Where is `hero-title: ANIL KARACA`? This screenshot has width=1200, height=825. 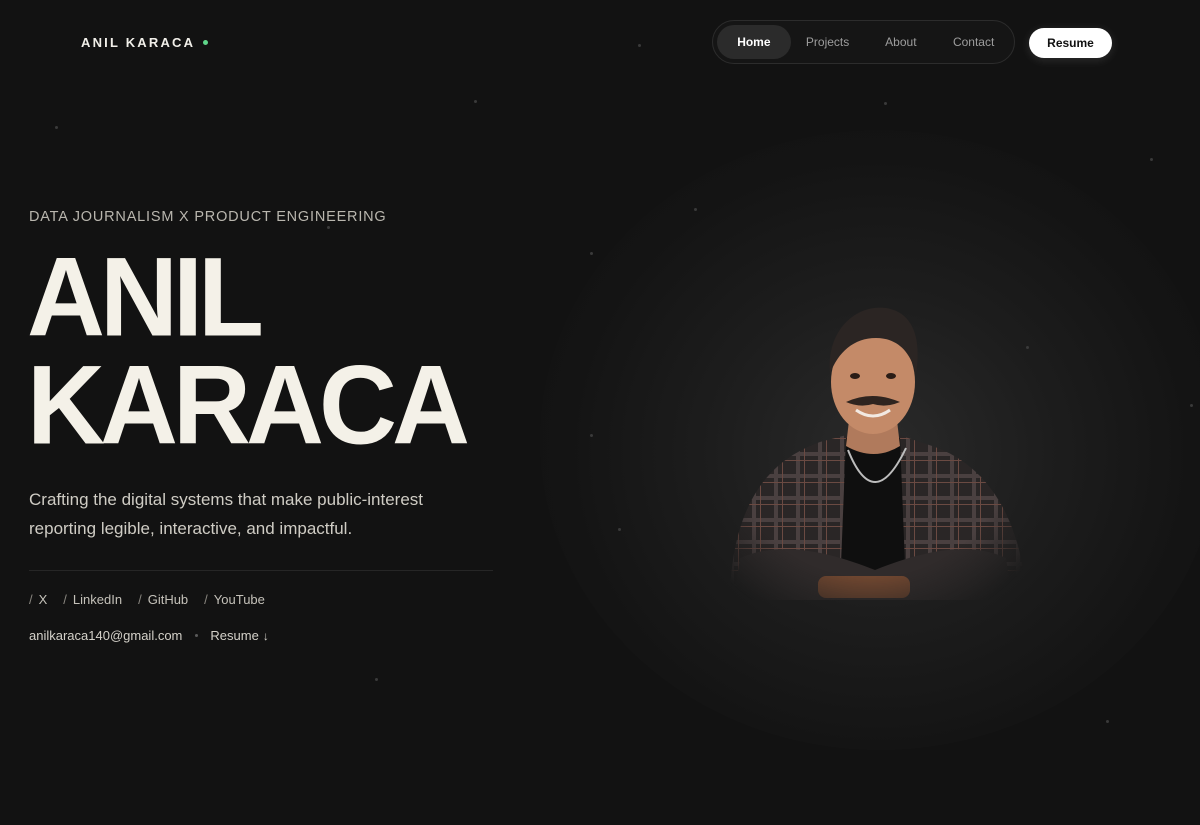 hero-title: ANIL KARACA is located at coordinates (287, 350).